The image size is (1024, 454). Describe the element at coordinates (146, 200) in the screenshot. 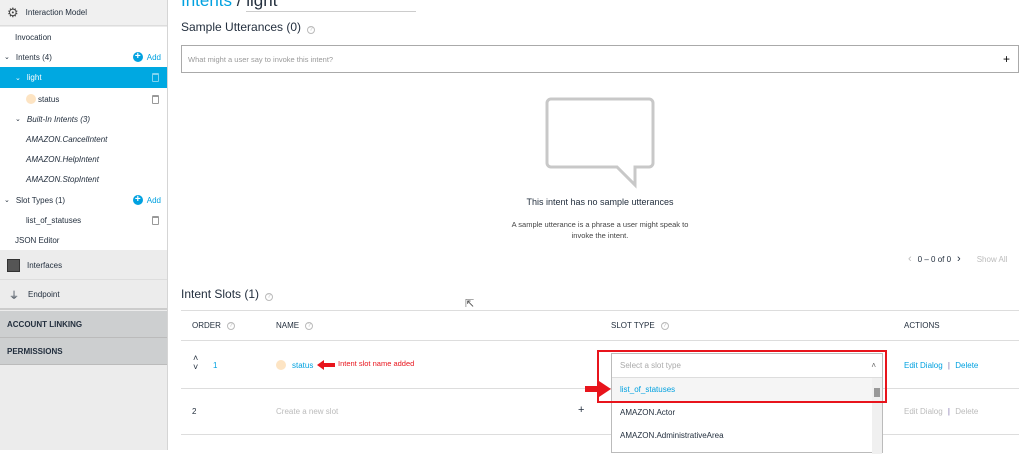

I see `add-slot-type-button: + Add` at that location.